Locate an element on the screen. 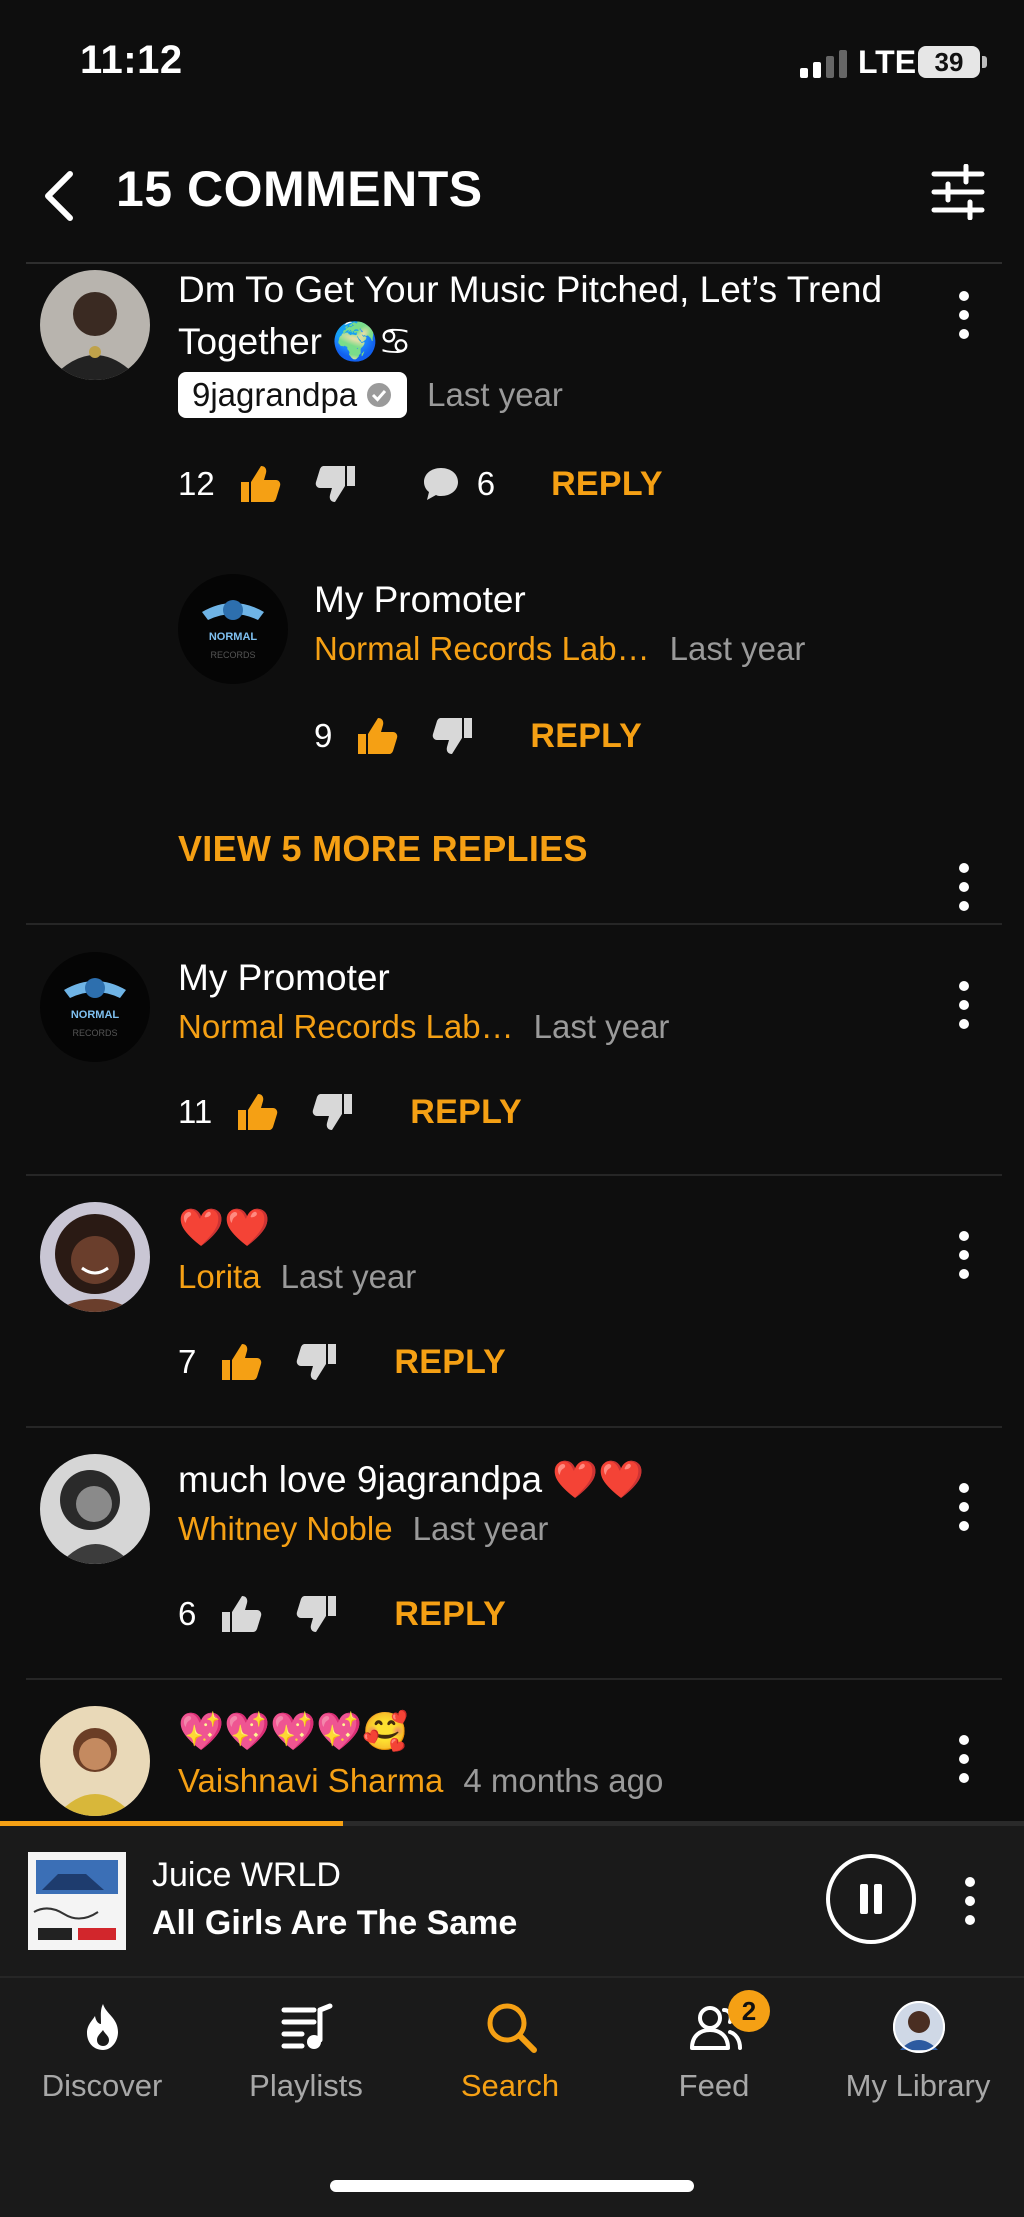 This screenshot has width=1024, height=2217. comment-text: ❤️❤️ is located at coordinates (224, 1227).